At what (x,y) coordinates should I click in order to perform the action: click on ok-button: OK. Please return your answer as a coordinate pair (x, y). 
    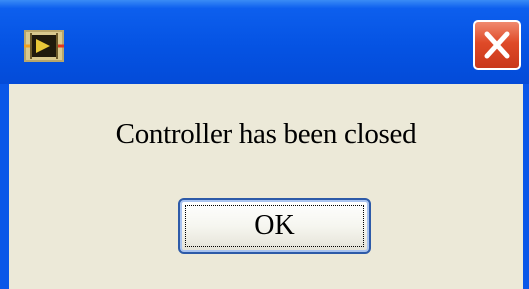
    Looking at the image, I should click on (274, 226).